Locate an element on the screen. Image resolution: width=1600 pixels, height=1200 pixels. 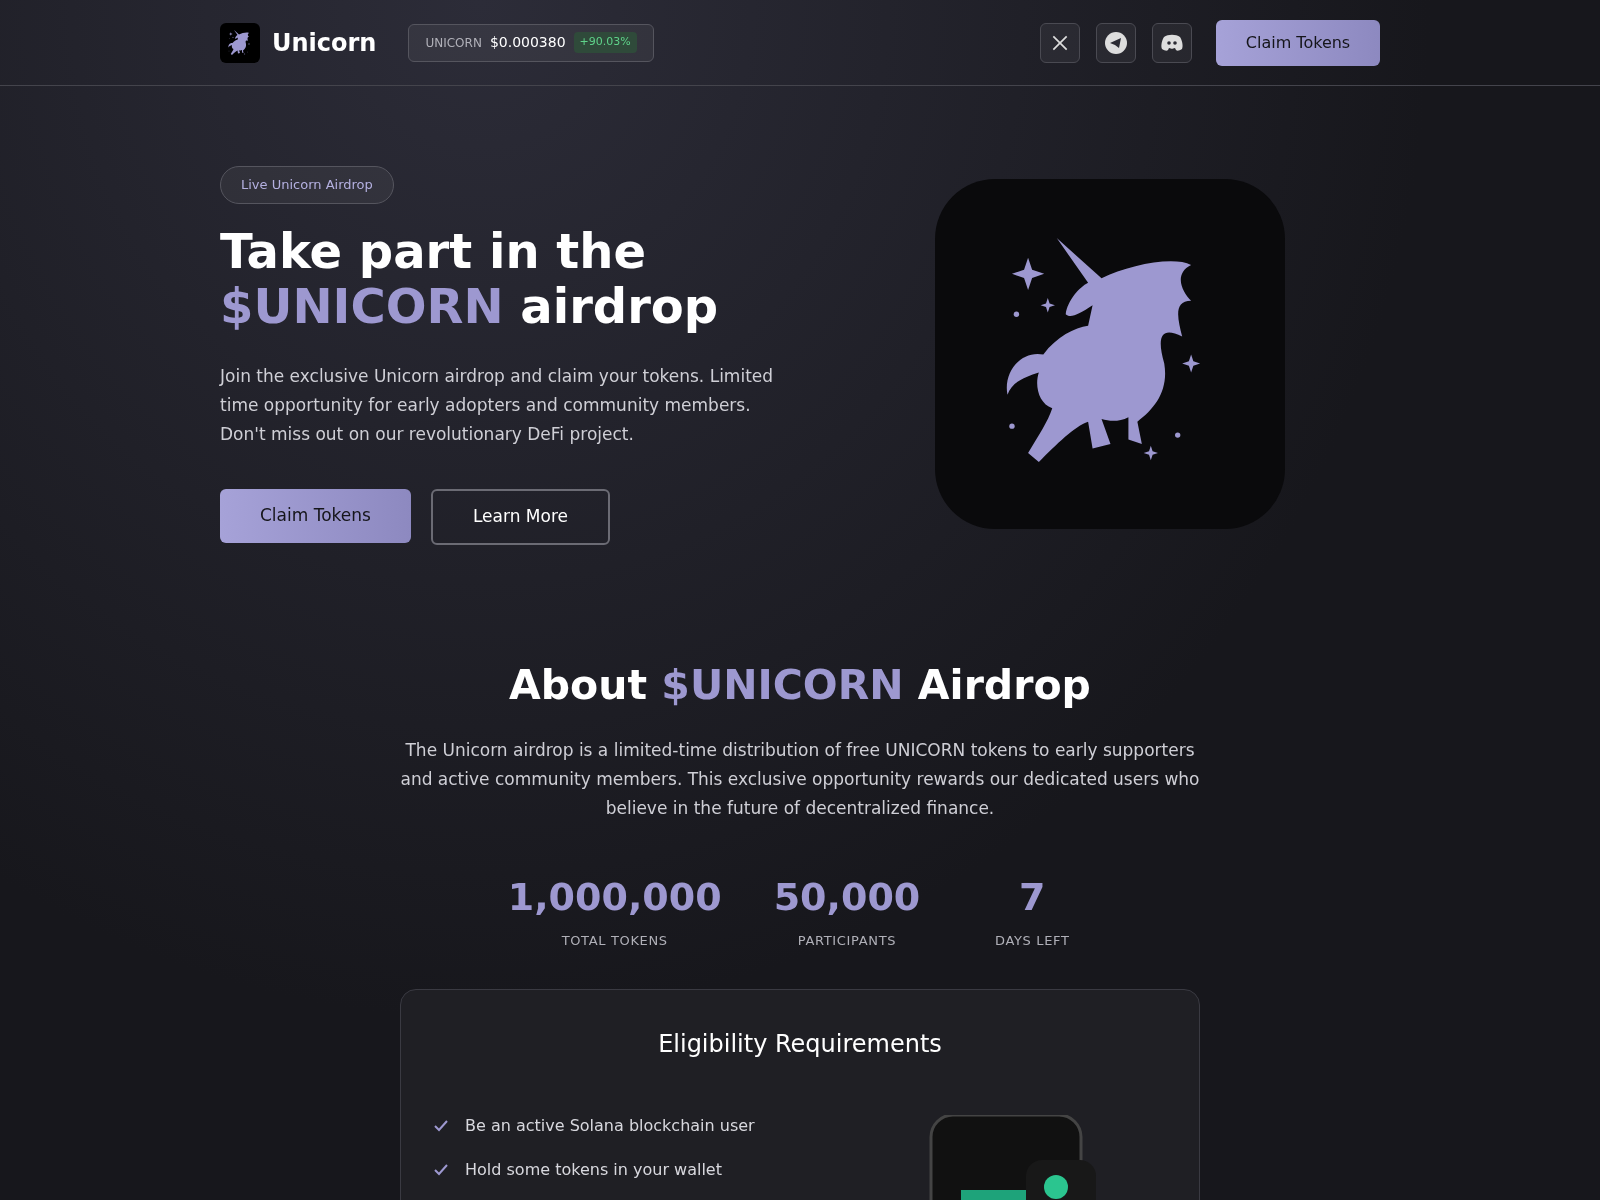
telegram-button is located at coordinates (1116, 42).